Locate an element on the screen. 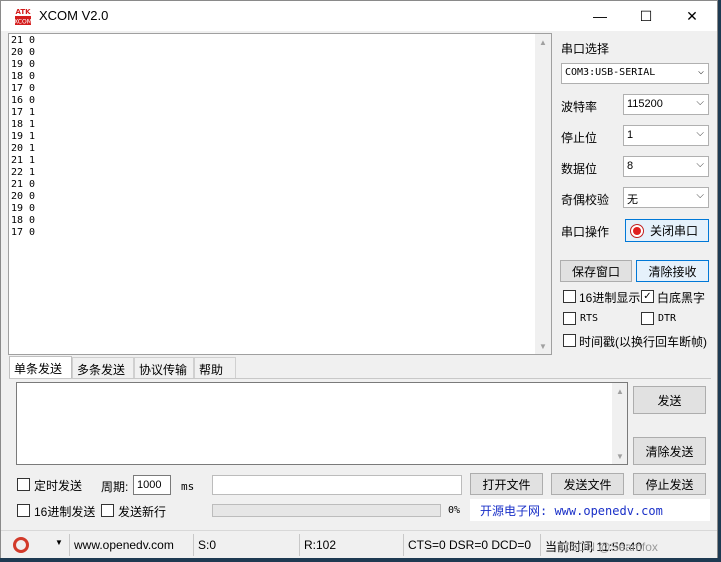 This screenshot has width=721, height=562. status-website: www.openedv.com is located at coordinates (131, 545).